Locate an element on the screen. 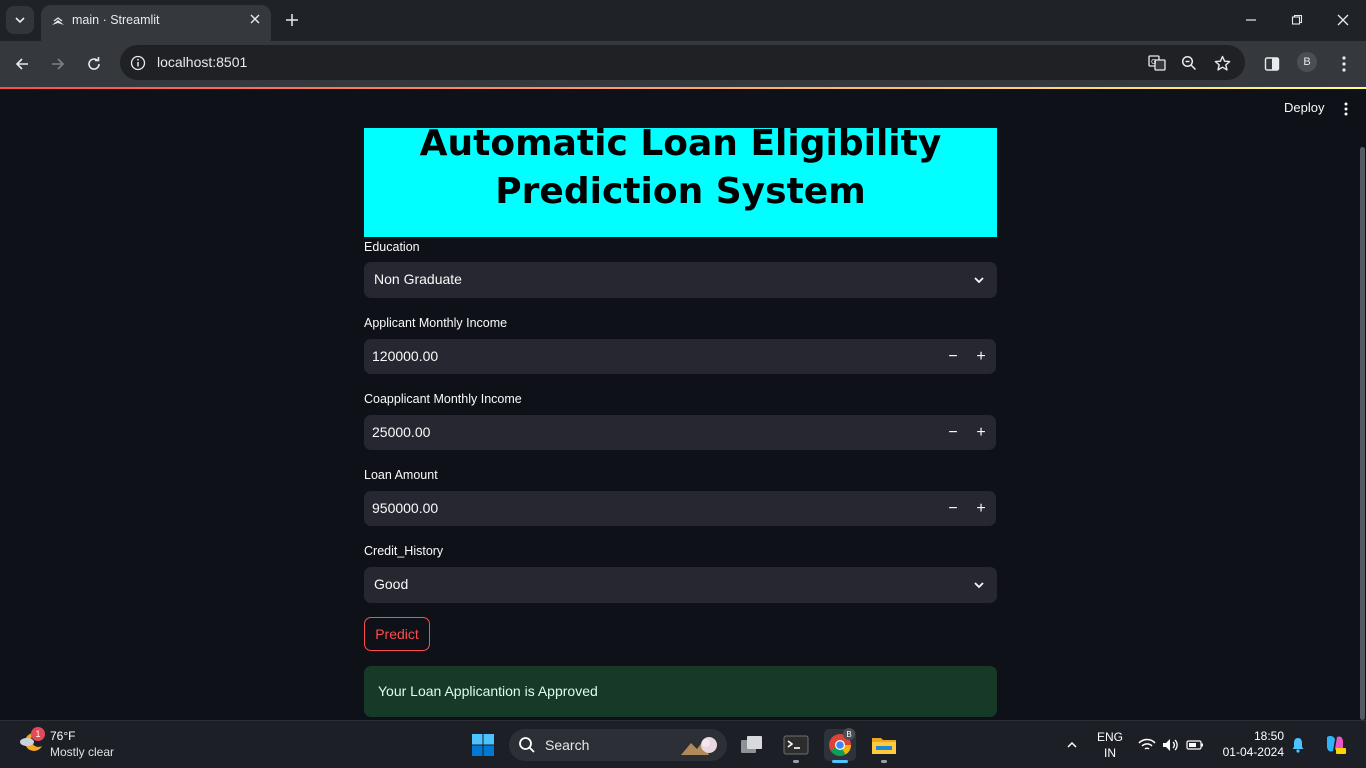 Image resolution: width=1366 pixels, height=768 pixels. browser-tab: main · Streamlit is located at coordinates (156, 23).